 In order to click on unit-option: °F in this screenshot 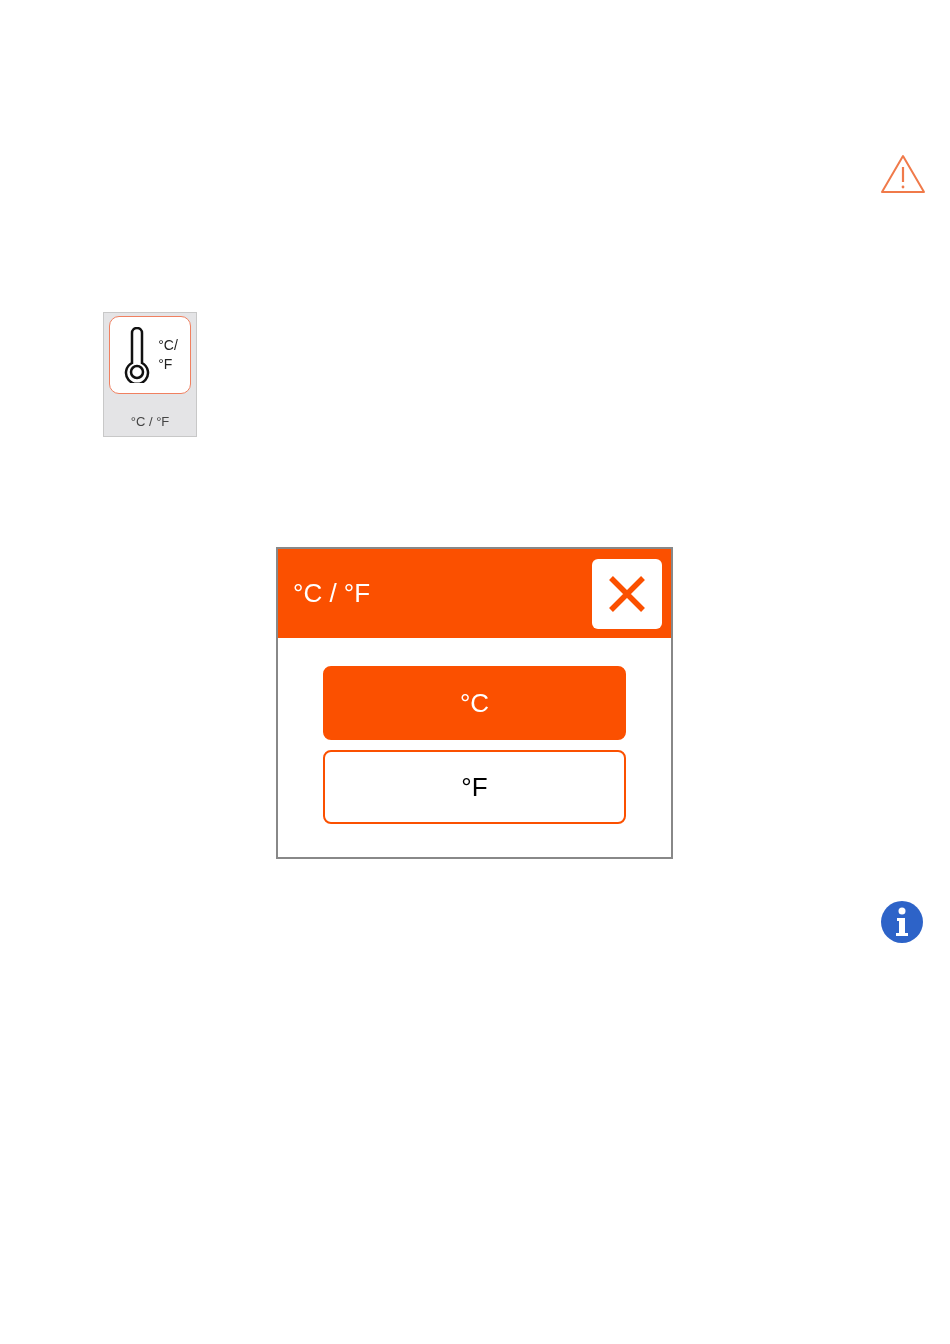, I will do `click(474, 787)`.